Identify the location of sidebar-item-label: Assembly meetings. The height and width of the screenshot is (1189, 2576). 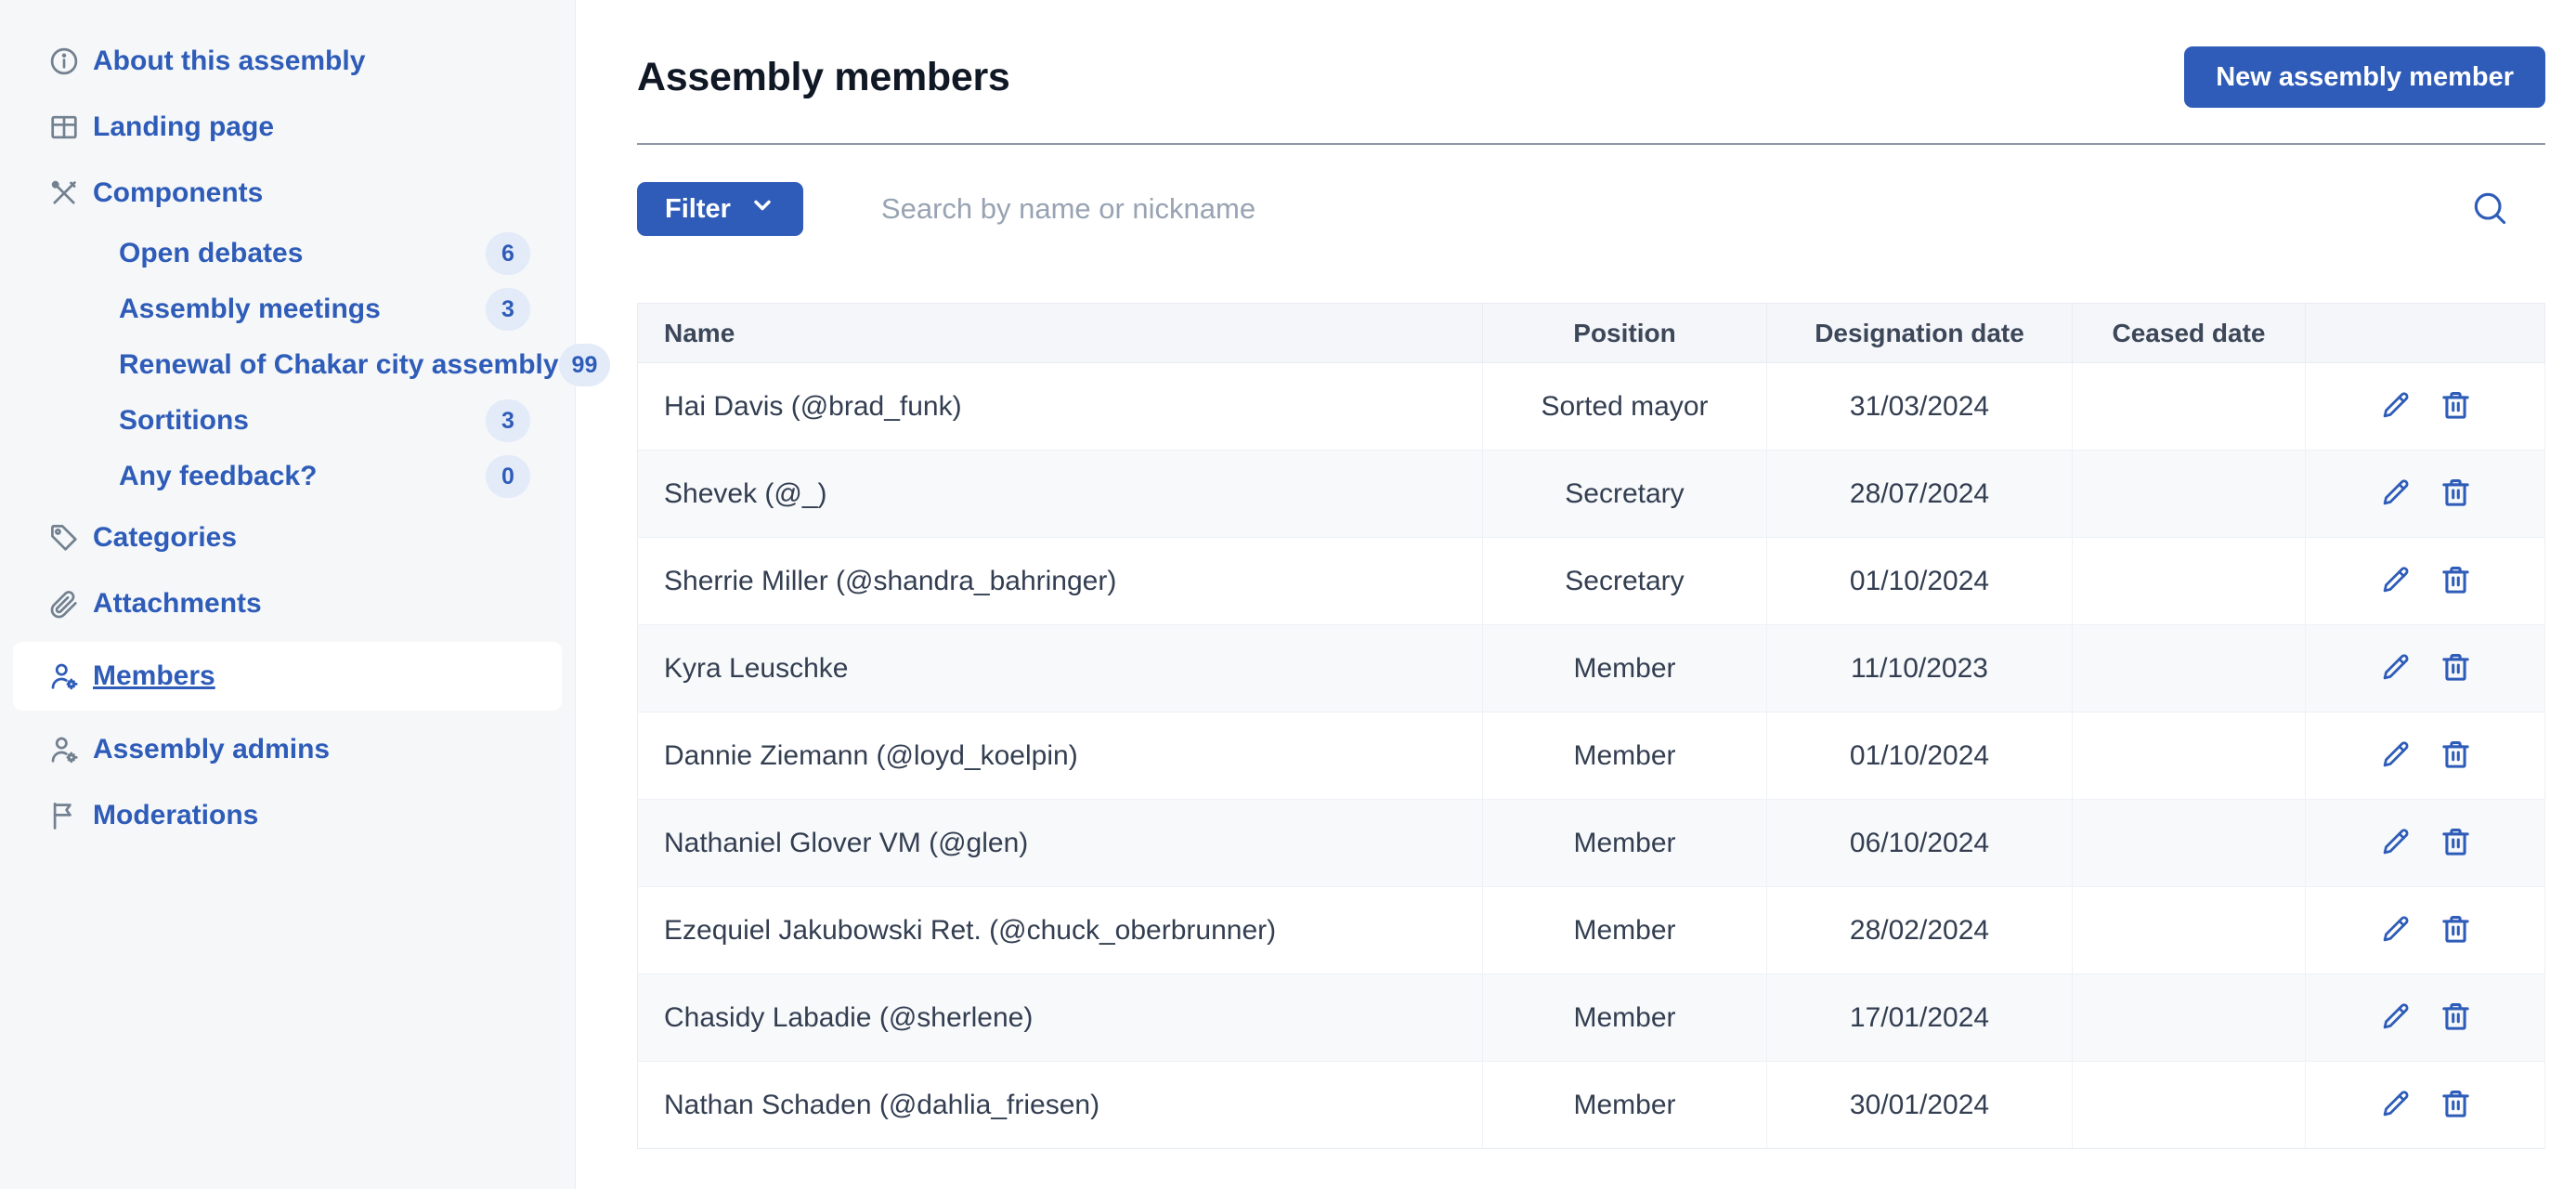
(250, 309).